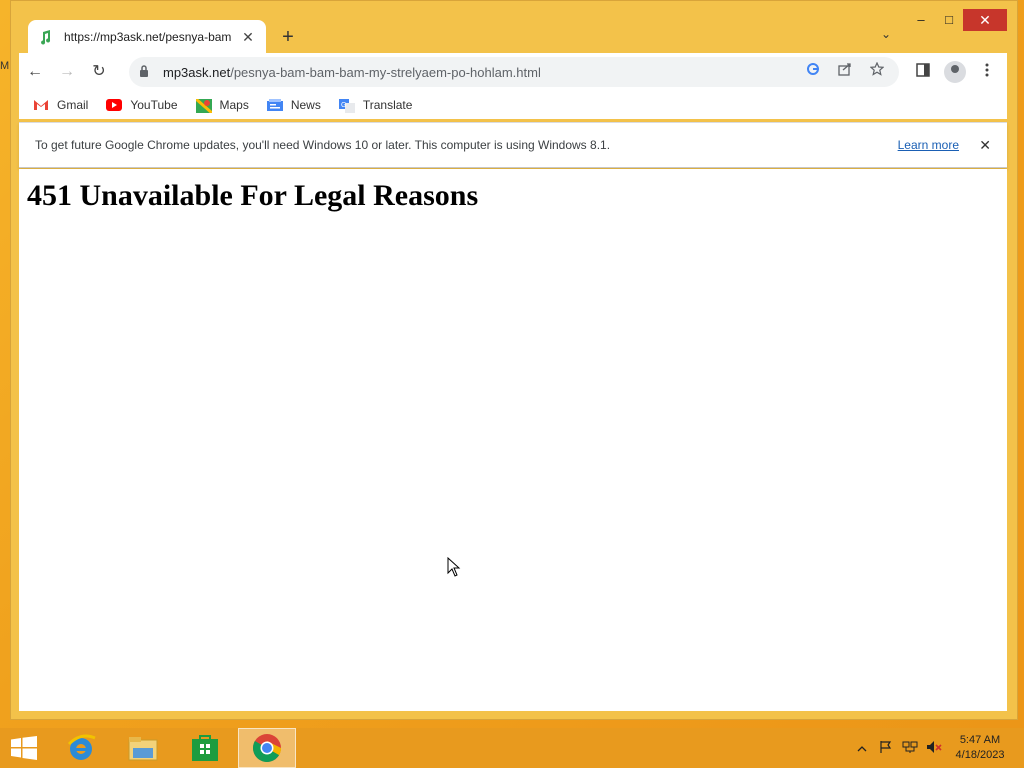 The width and height of the screenshot is (1024, 768). What do you see at coordinates (934, 748) in the screenshot?
I see `volume-muted-icon` at bounding box center [934, 748].